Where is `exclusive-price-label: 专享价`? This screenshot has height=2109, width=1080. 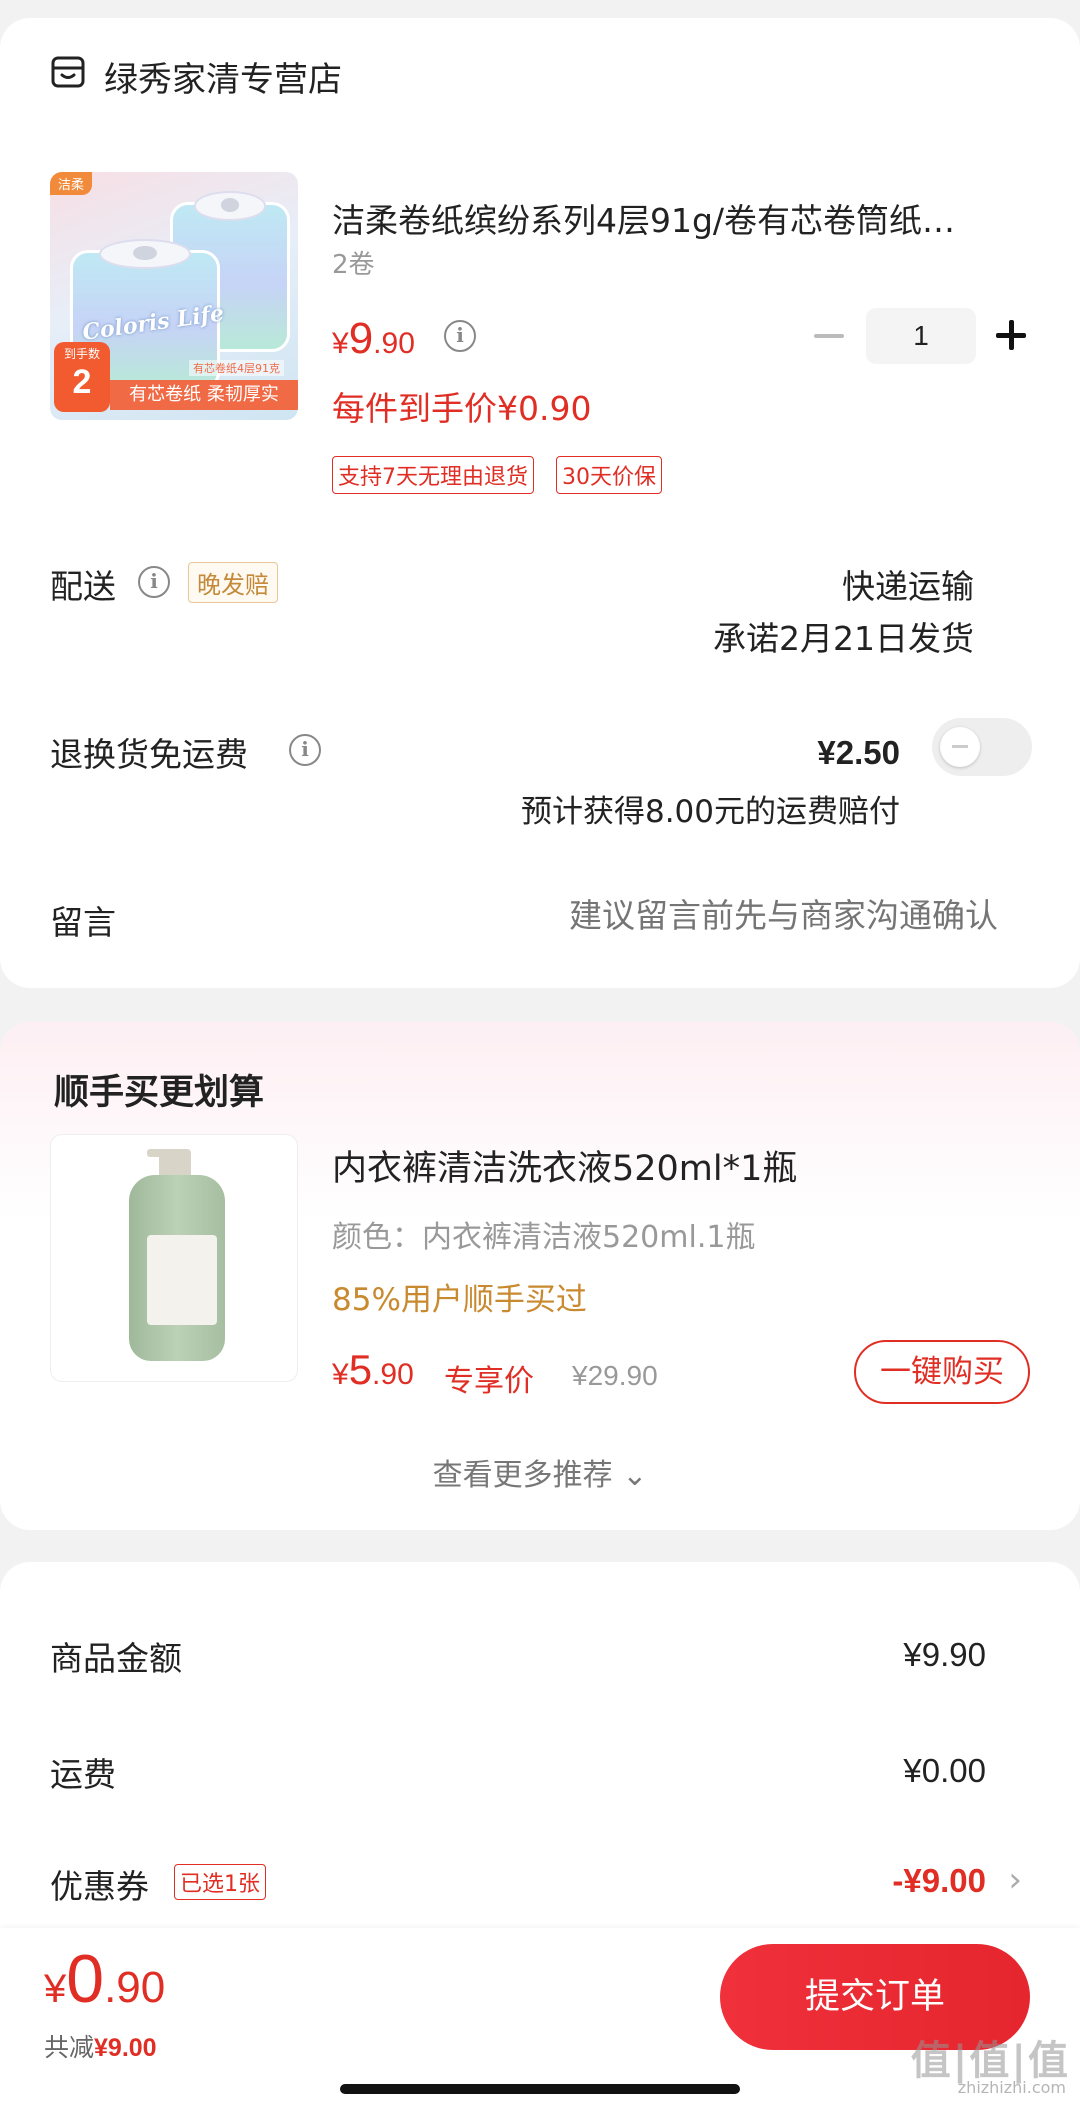
exclusive-price-label: 专享价 is located at coordinates (489, 1381).